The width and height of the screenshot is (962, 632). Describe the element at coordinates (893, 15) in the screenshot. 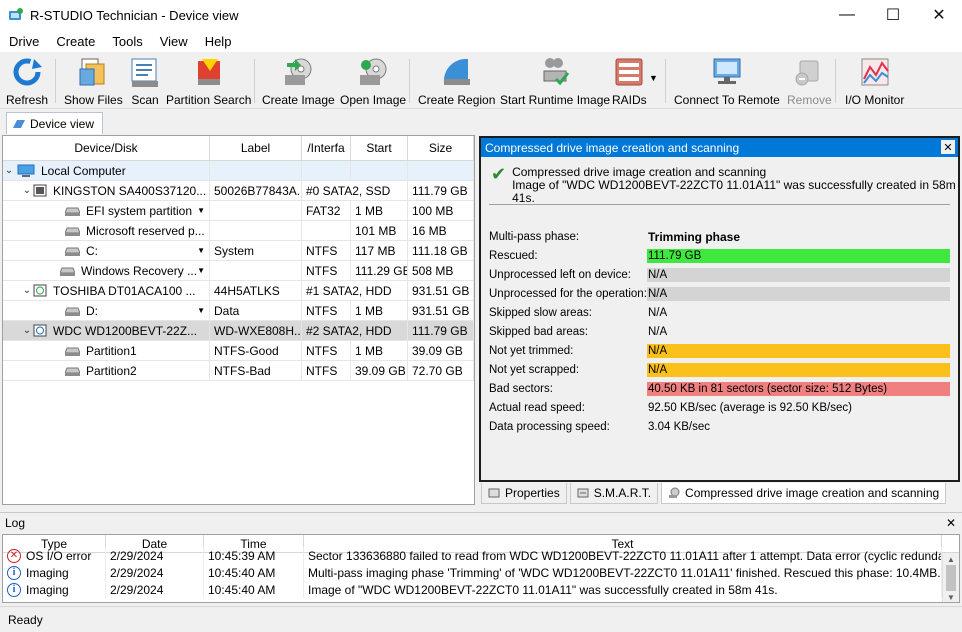

I see `maximize-button: ☐` at that location.